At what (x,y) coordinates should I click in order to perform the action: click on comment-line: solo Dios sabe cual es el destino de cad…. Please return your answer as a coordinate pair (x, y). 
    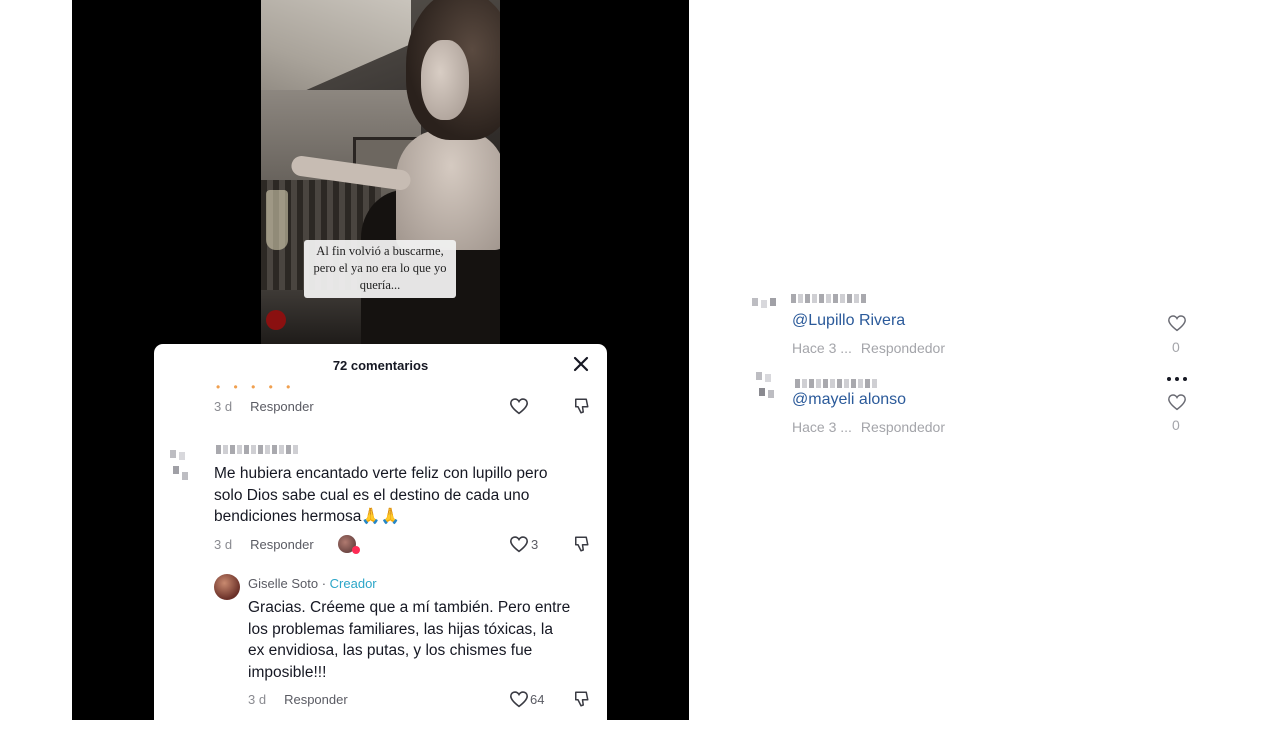
    Looking at the image, I should click on (372, 495).